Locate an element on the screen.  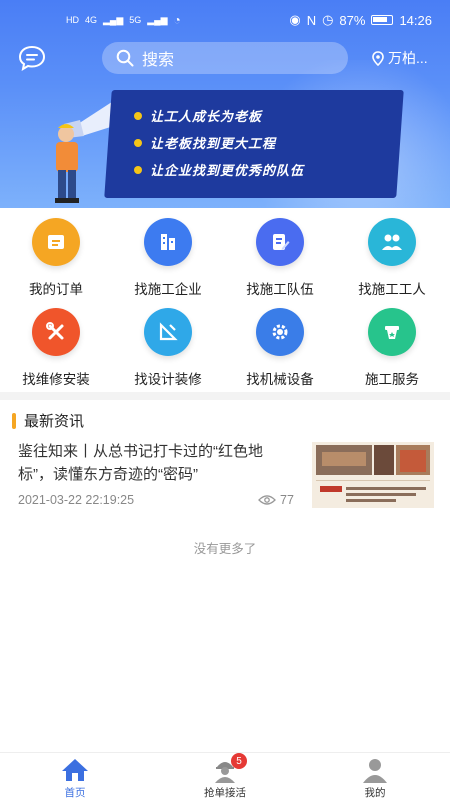
tab-mine: 我的 is located at coordinates (375, 776).